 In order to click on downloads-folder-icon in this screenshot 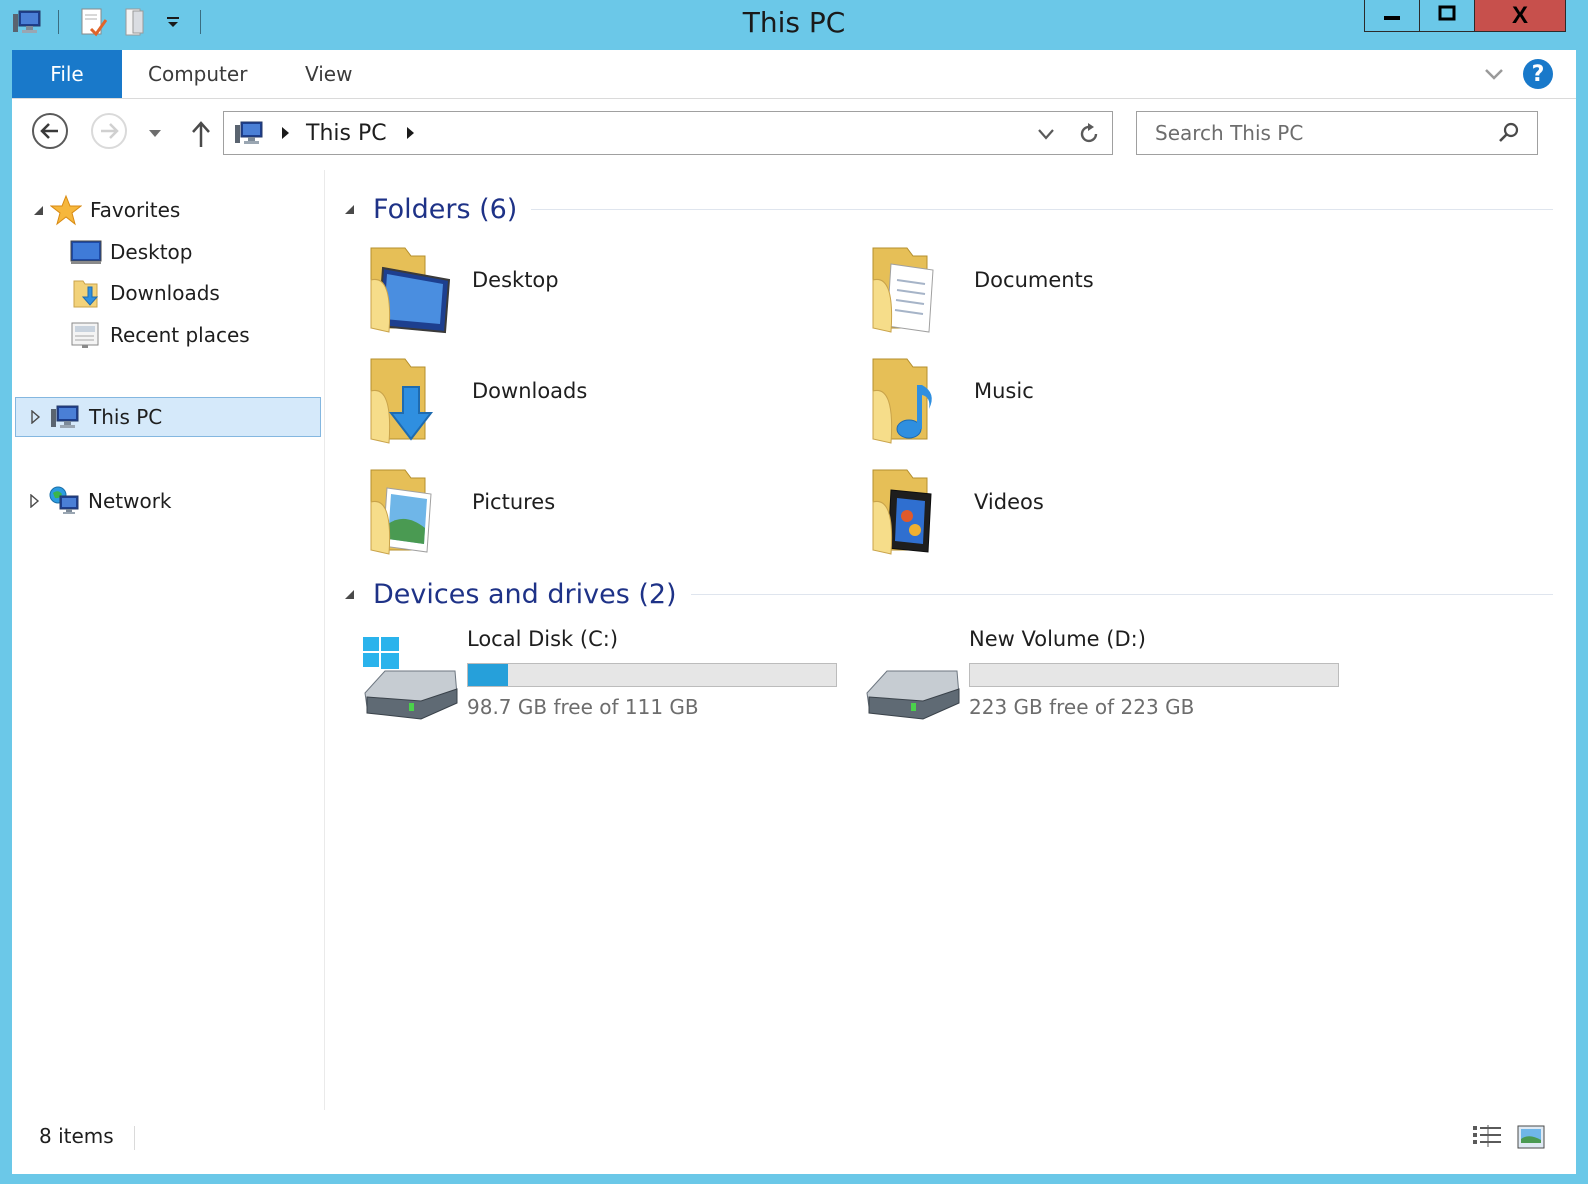, I will do `click(410, 399)`.